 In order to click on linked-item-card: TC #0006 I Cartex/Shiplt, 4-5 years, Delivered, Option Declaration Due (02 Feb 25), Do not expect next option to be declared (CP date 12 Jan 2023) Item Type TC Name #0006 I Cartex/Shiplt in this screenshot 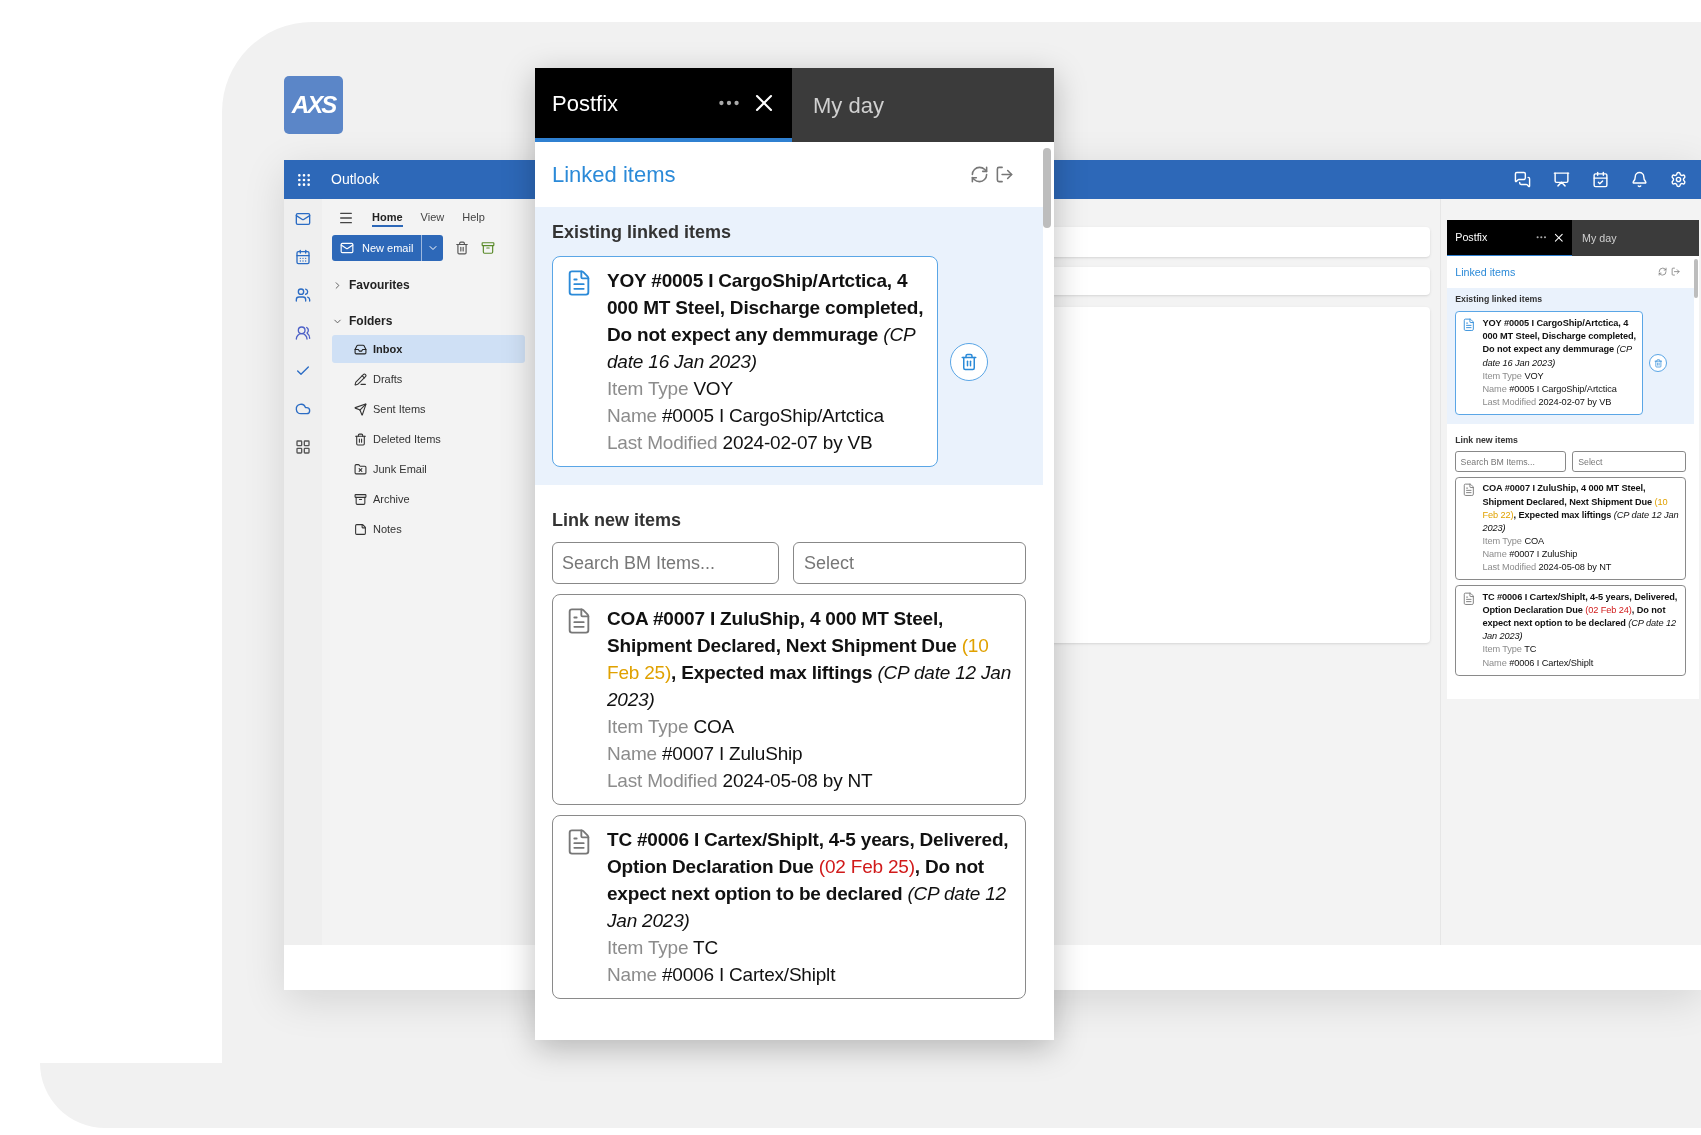, I will do `click(789, 907)`.